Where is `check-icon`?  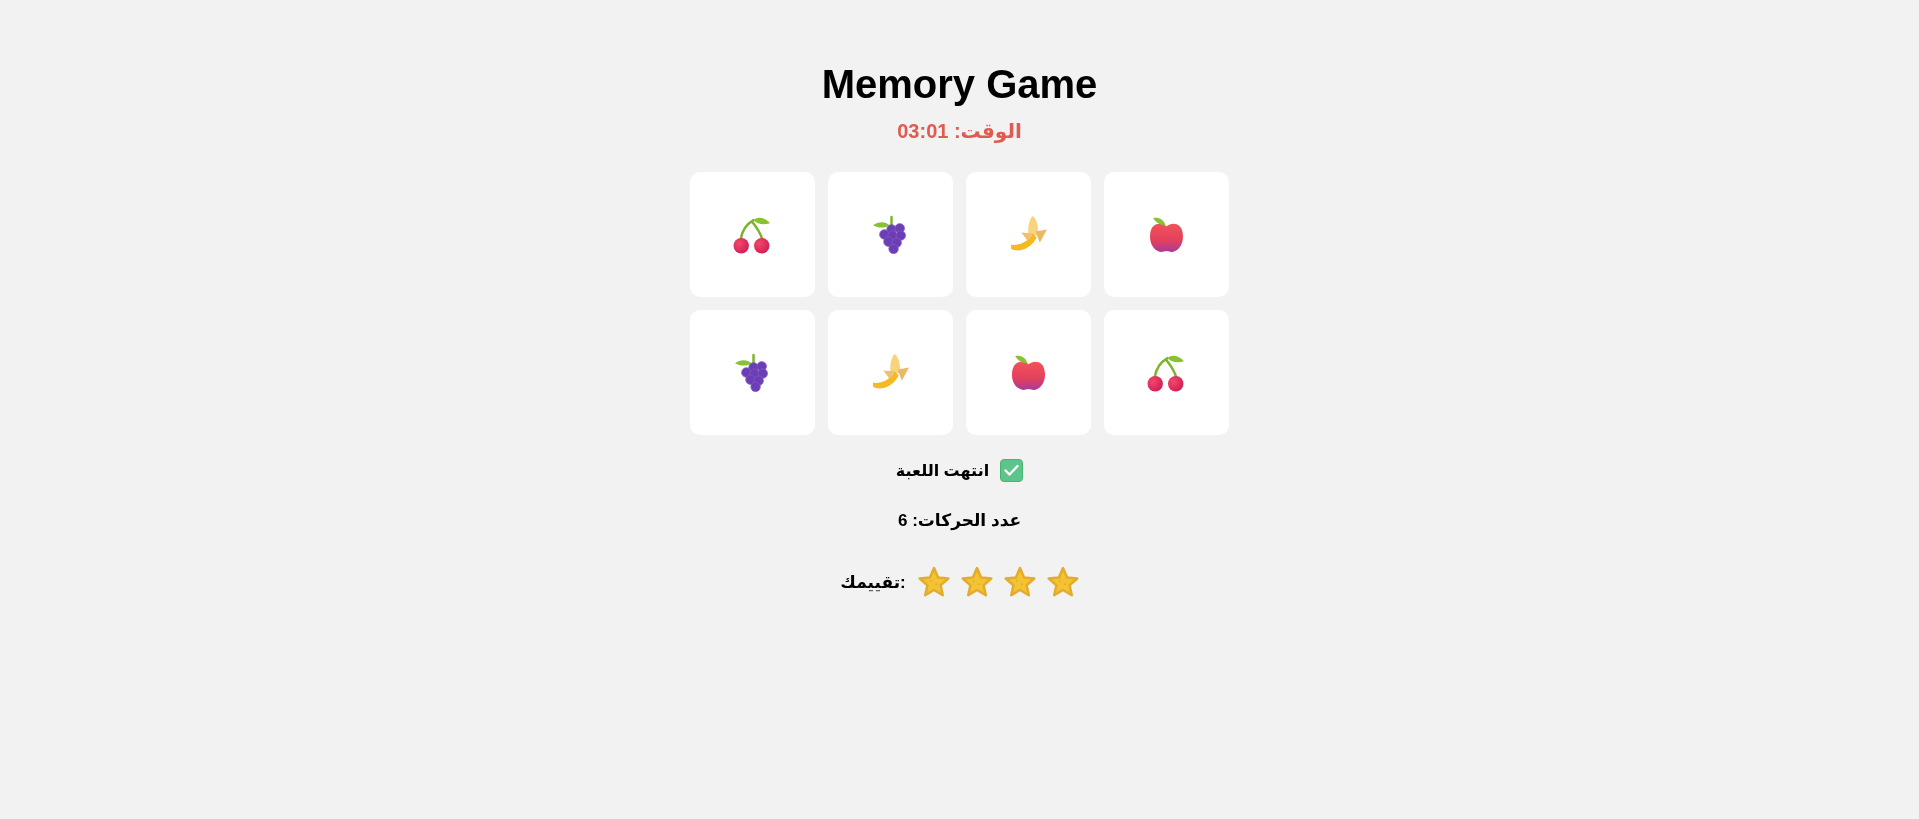
check-icon is located at coordinates (1012, 470).